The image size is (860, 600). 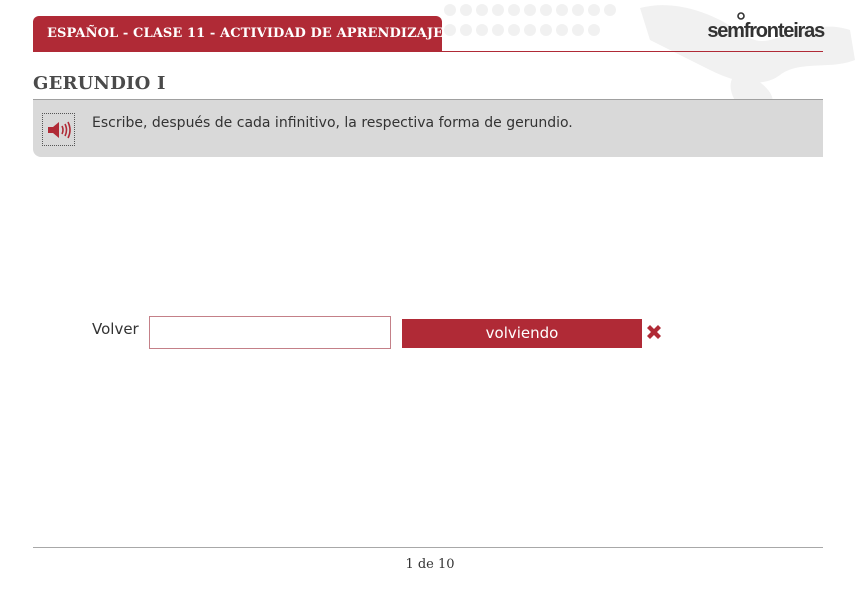 What do you see at coordinates (428, 51) in the screenshot?
I see `header-divider` at bounding box center [428, 51].